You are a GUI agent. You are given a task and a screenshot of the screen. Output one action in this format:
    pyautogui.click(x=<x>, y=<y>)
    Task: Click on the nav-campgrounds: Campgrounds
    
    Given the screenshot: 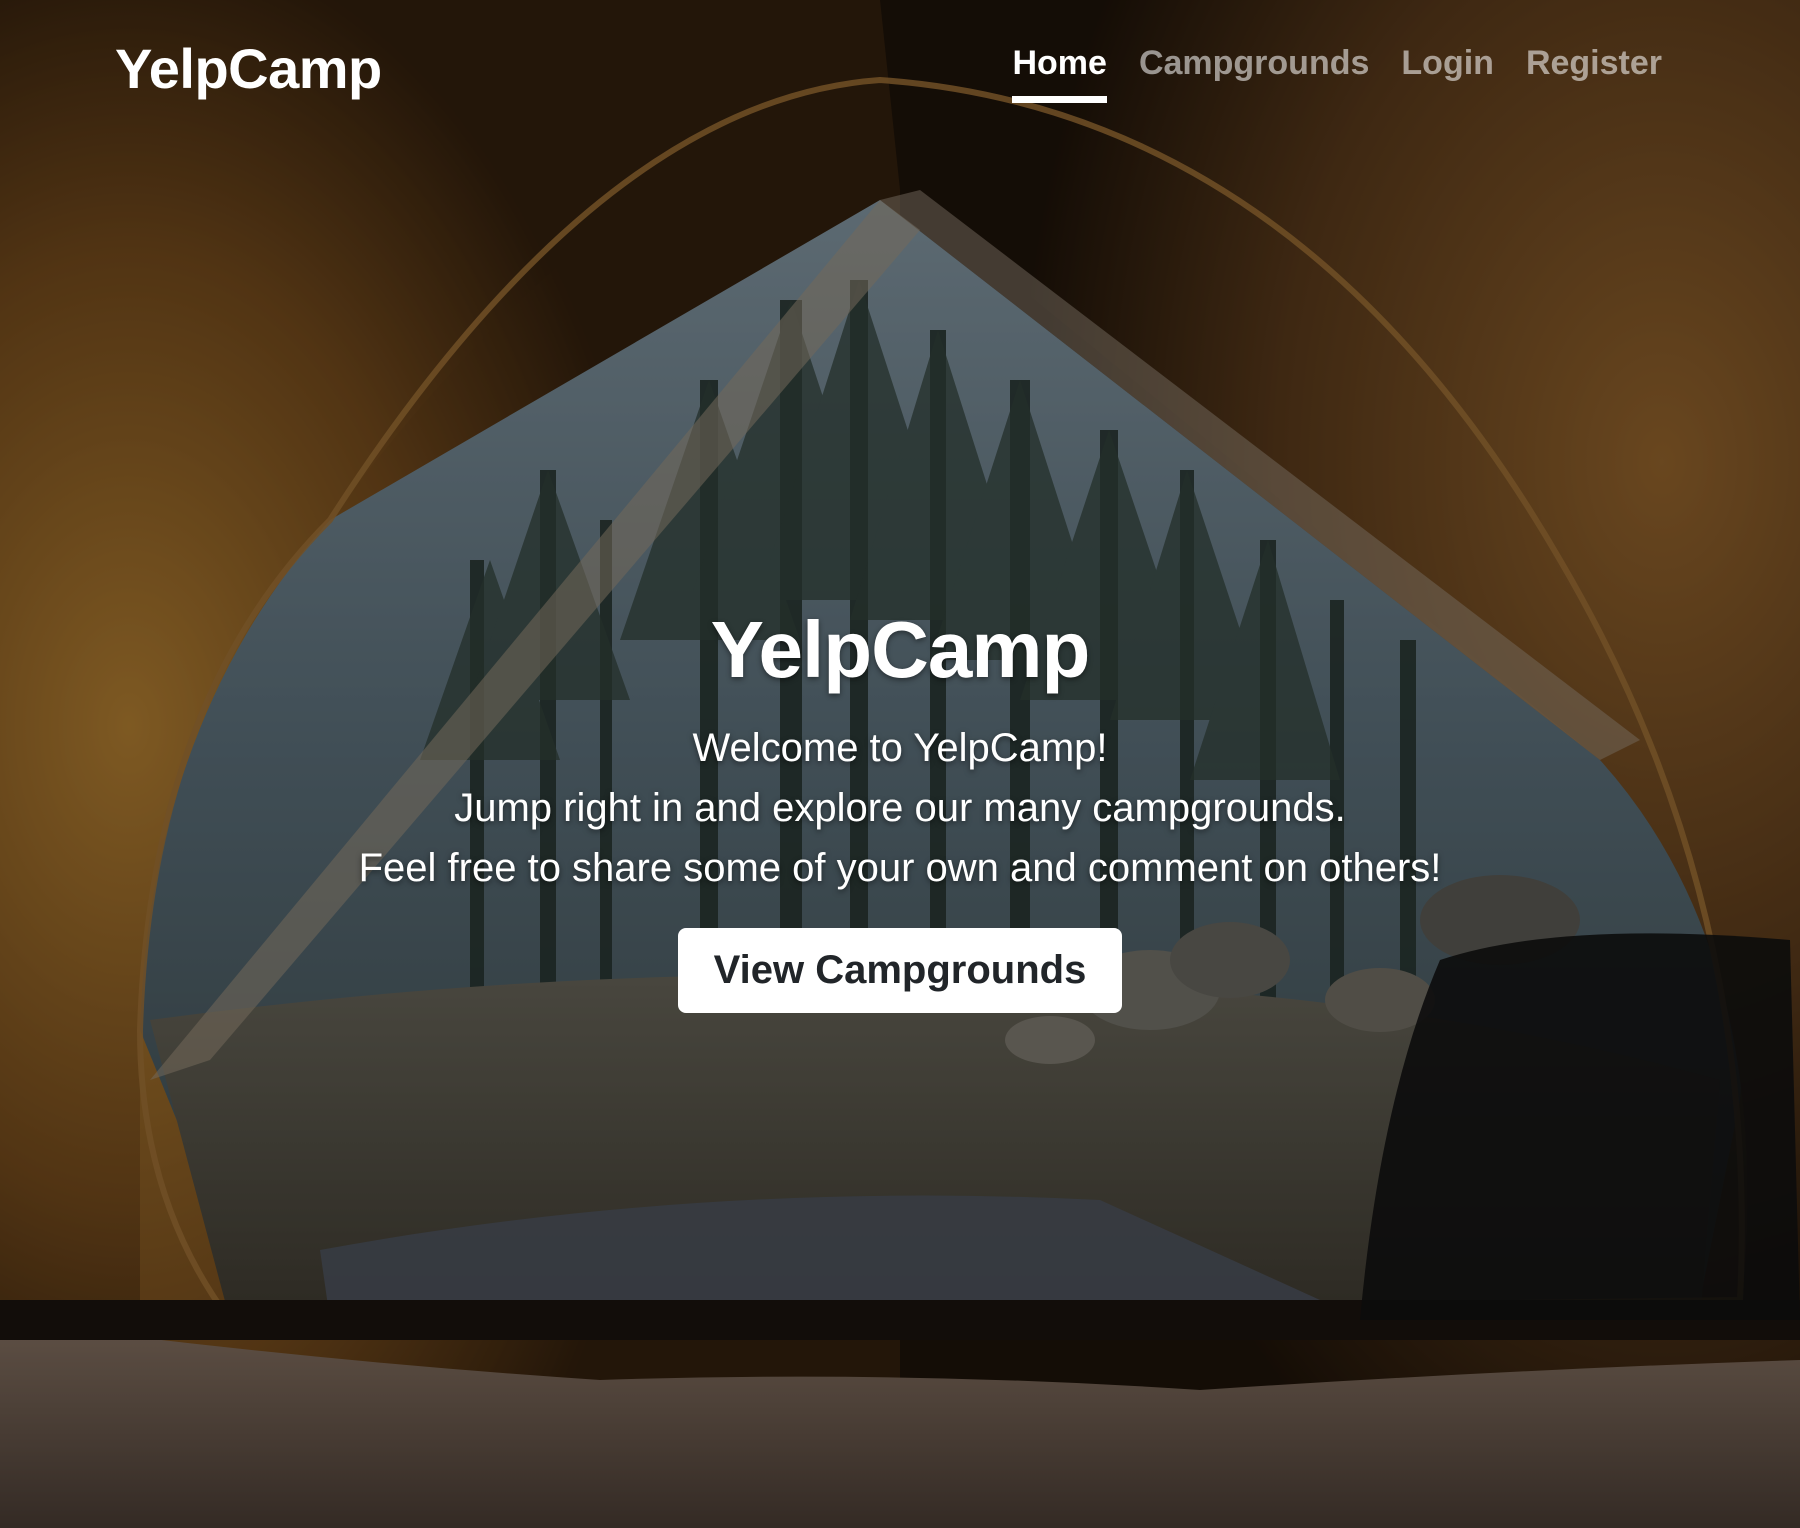 What is the action you would take?
    pyautogui.click(x=1254, y=73)
    